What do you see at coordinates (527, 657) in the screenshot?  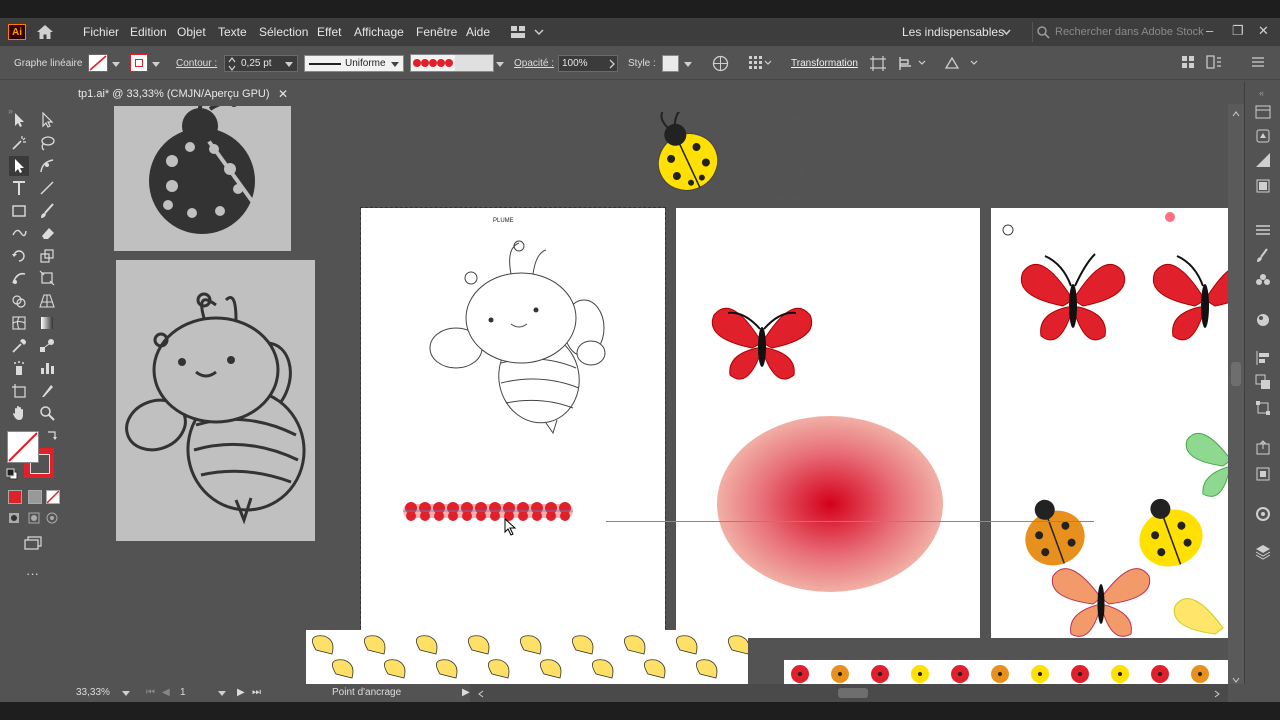 I see `yellow-butterfly-pattern-strip` at bounding box center [527, 657].